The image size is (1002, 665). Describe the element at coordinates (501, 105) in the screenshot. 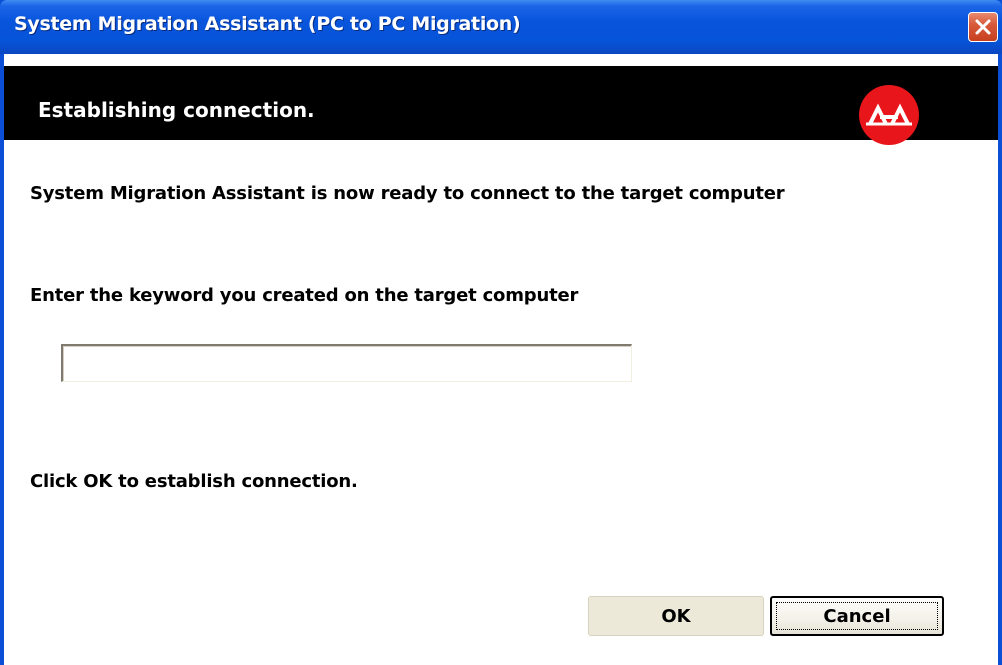

I see `header-band: Establishing connection.` at that location.